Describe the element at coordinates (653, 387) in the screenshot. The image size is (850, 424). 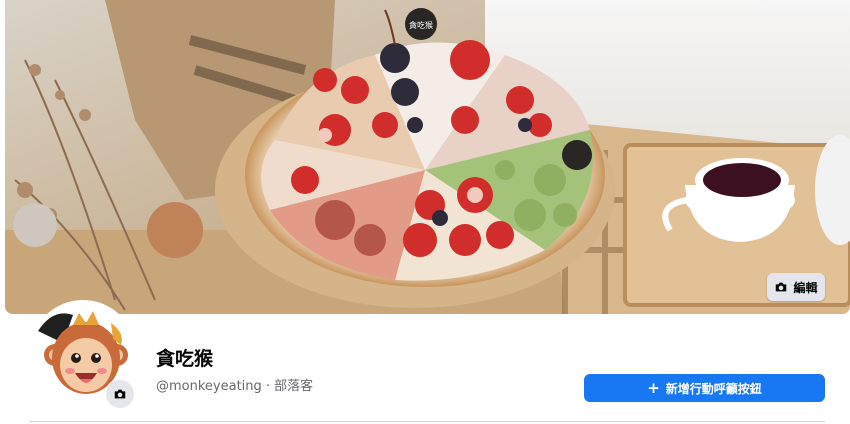
I see `plus-icon: +` at that location.